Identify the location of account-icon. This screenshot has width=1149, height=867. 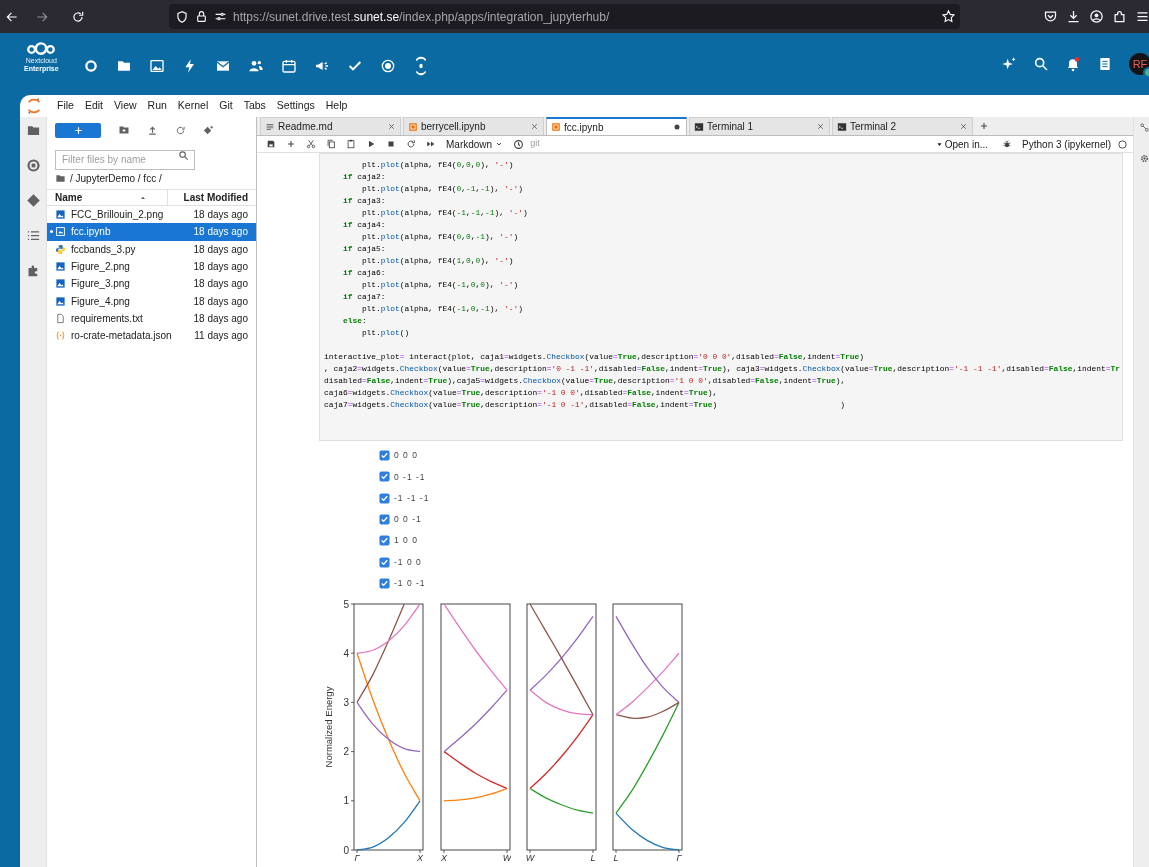
(1096, 16).